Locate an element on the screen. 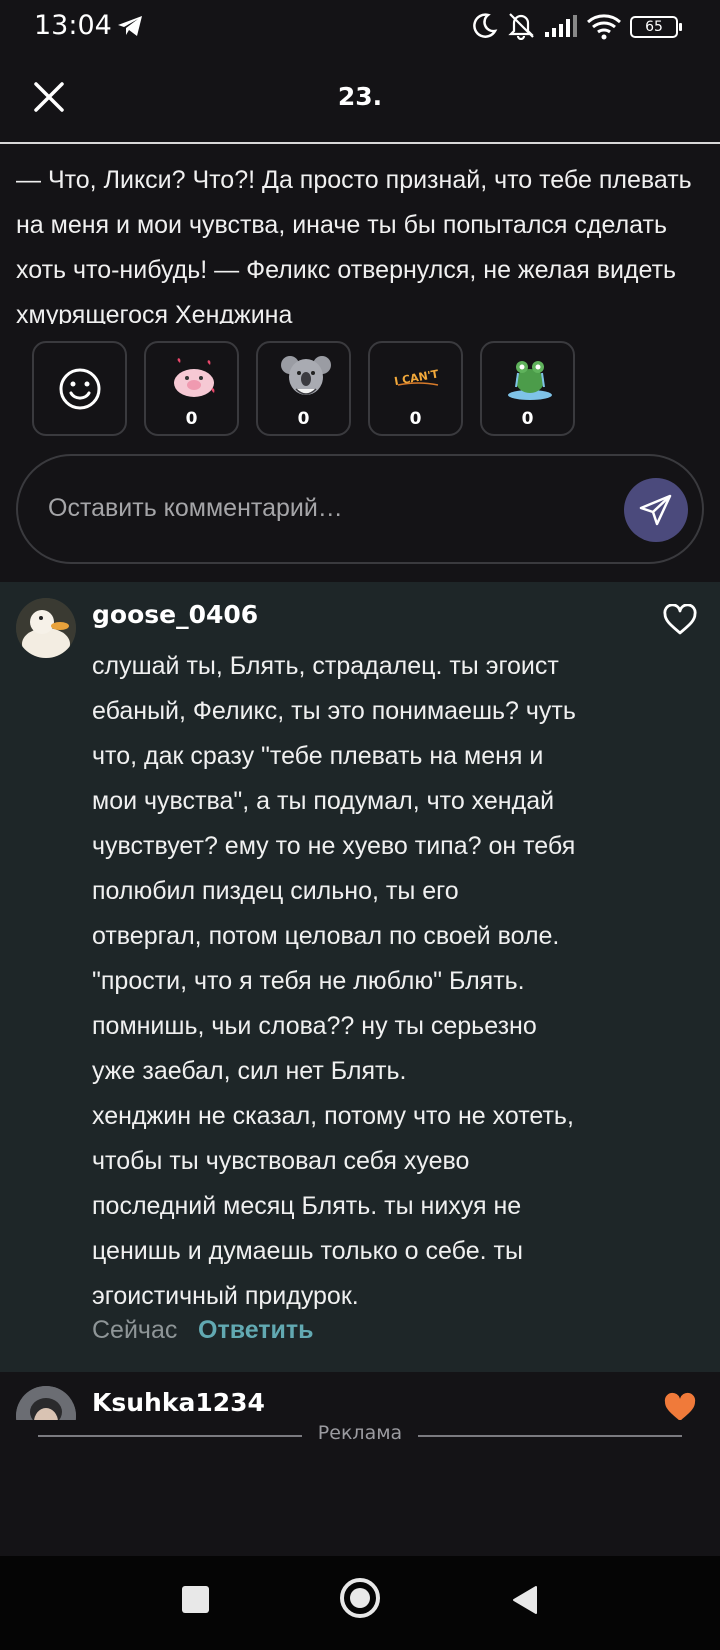 Image resolution: width=720 pixels, height=1650 pixels. comment-line: чтобы ты чувствовал себя хуево is located at coordinates (281, 1161).